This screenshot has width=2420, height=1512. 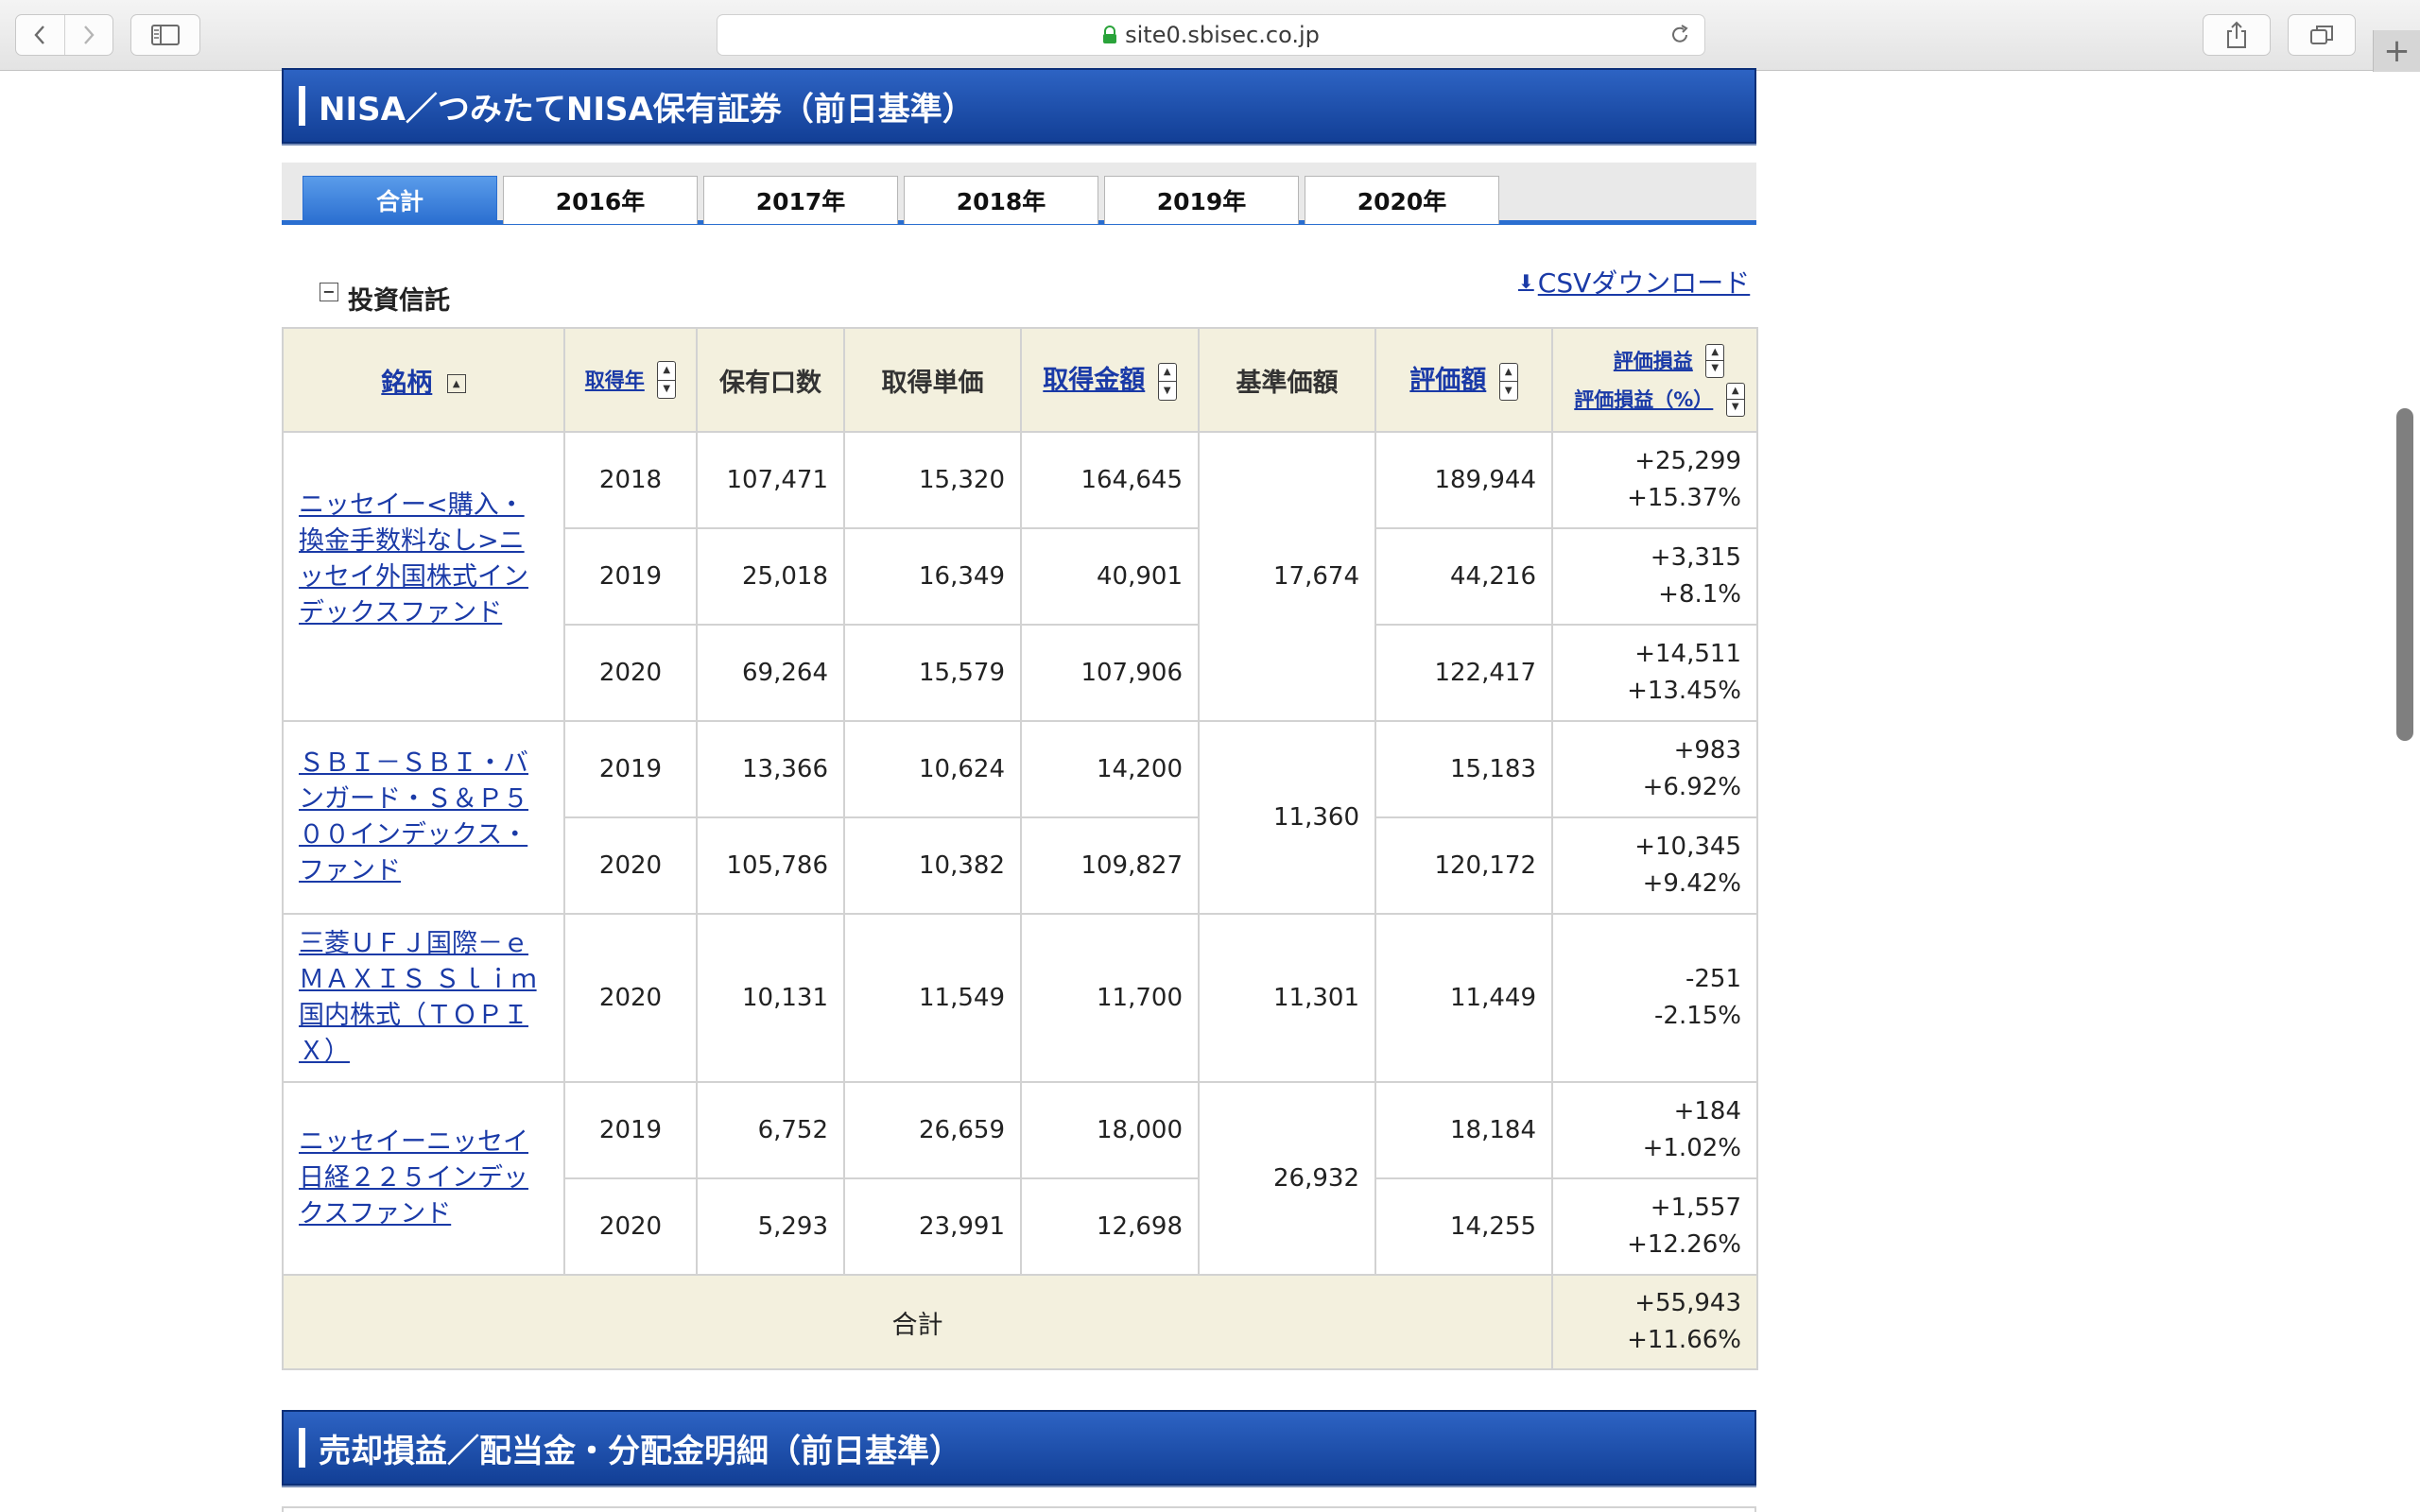 What do you see at coordinates (1402, 200) in the screenshot?
I see `tab-2020: 2020年` at bounding box center [1402, 200].